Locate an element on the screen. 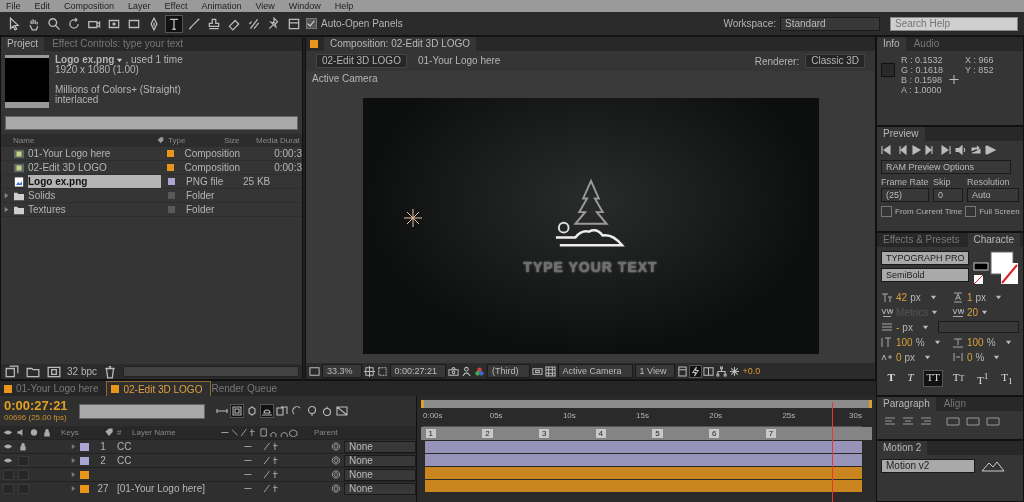 The image size is (1024, 502). project-item: Logo ex.png is located at coordinates (94, 181).